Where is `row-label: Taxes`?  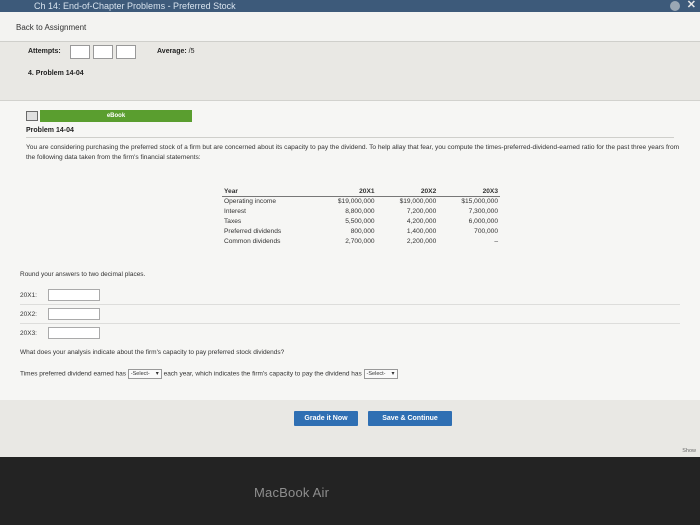
row-label: Taxes is located at coordinates (233, 221).